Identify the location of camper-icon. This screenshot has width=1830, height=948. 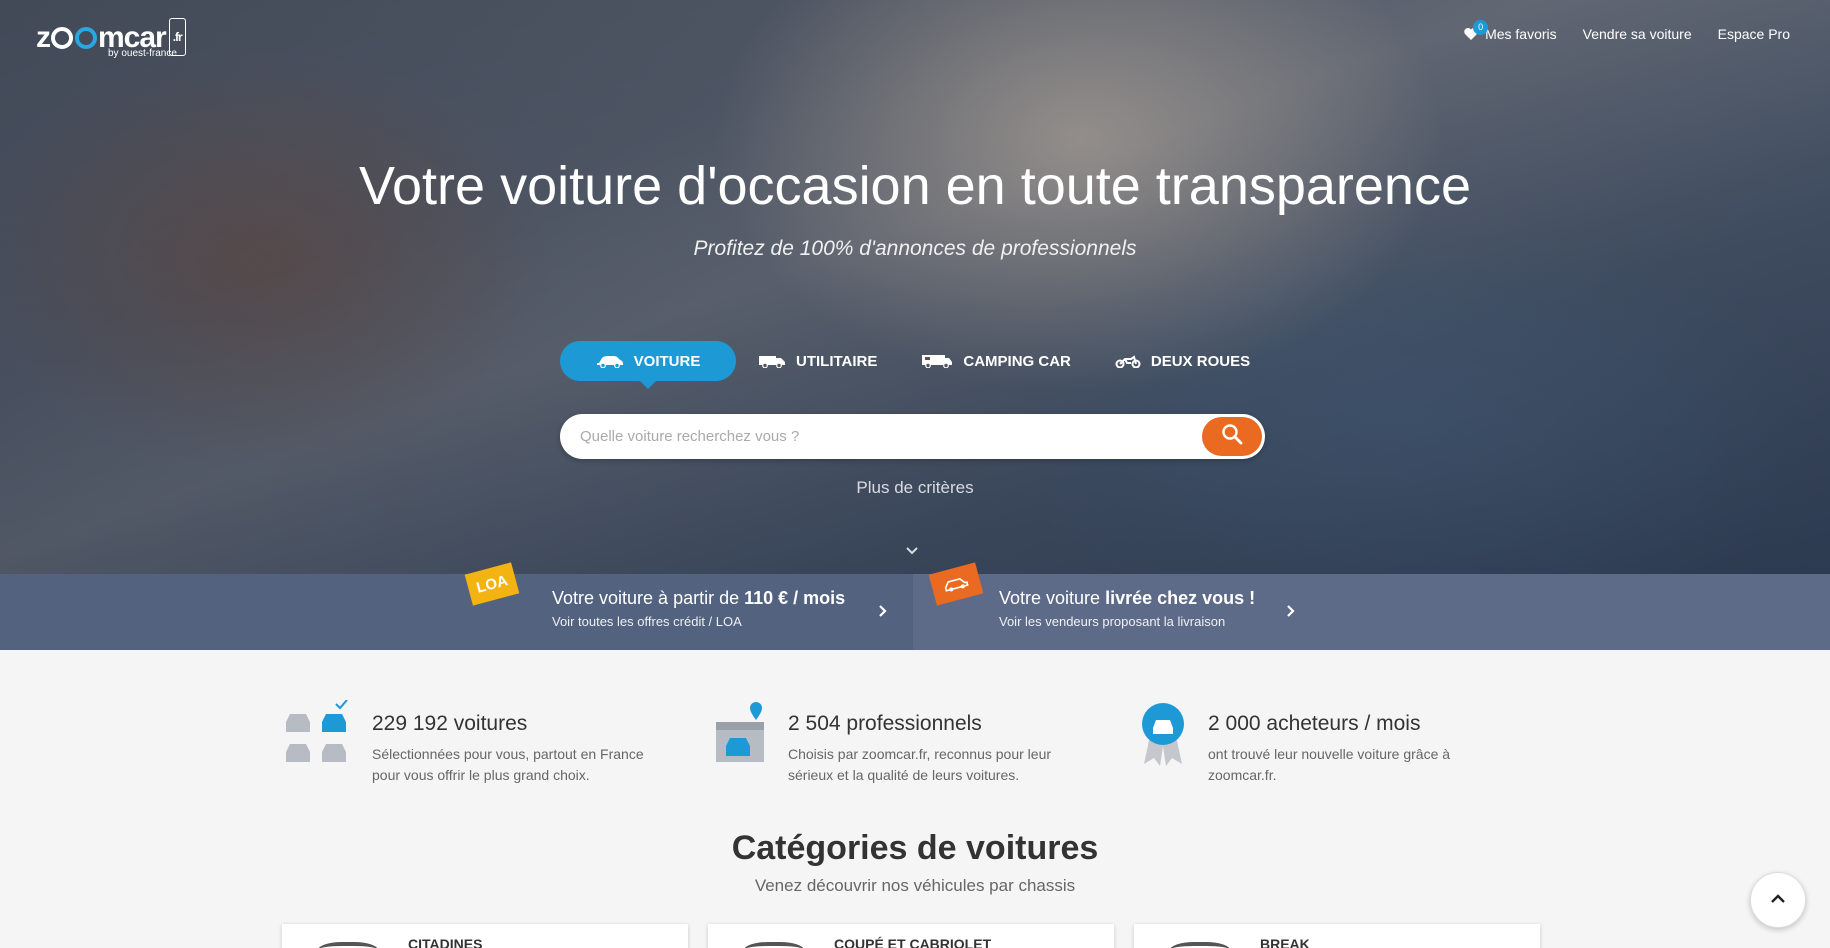
(937, 361).